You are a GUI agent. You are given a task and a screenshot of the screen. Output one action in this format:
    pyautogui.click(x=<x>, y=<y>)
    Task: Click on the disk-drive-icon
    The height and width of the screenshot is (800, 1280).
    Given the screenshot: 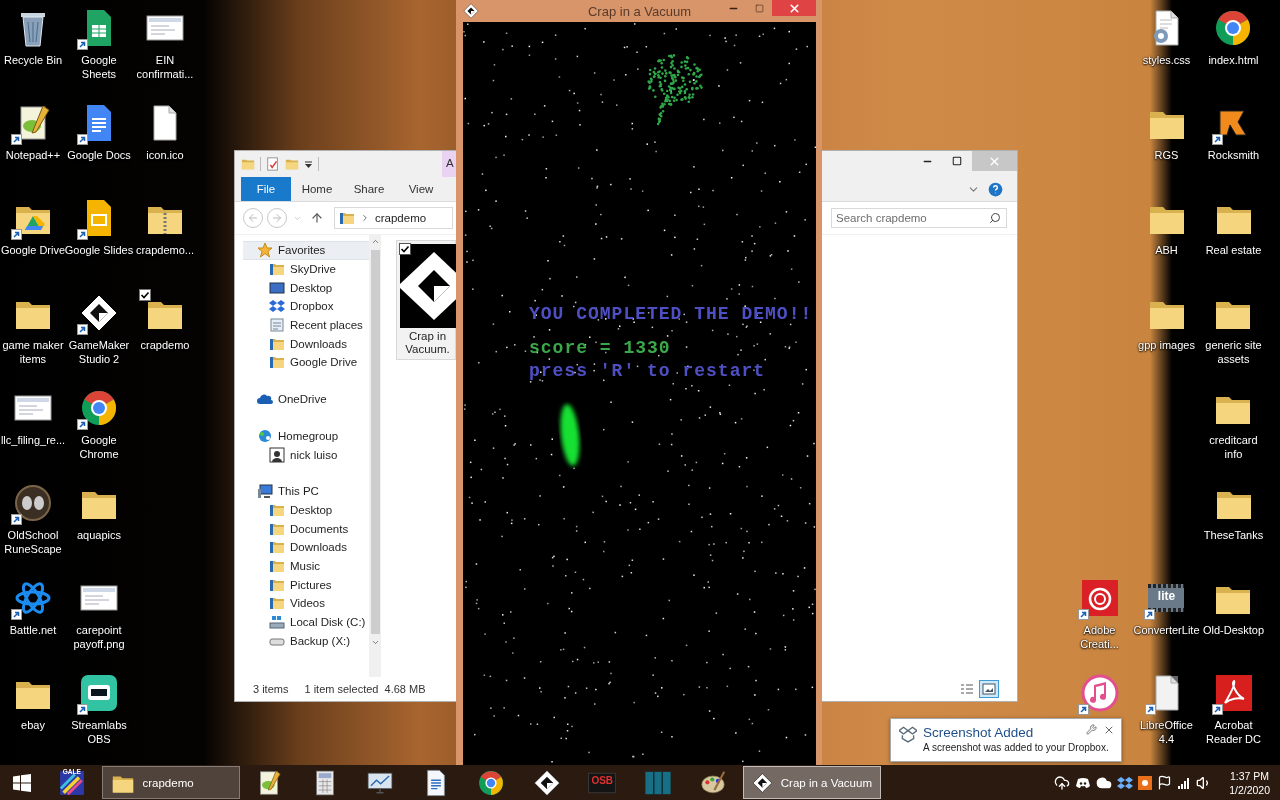 What is the action you would take?
    pyautogui.click(x=277, y=622)
    